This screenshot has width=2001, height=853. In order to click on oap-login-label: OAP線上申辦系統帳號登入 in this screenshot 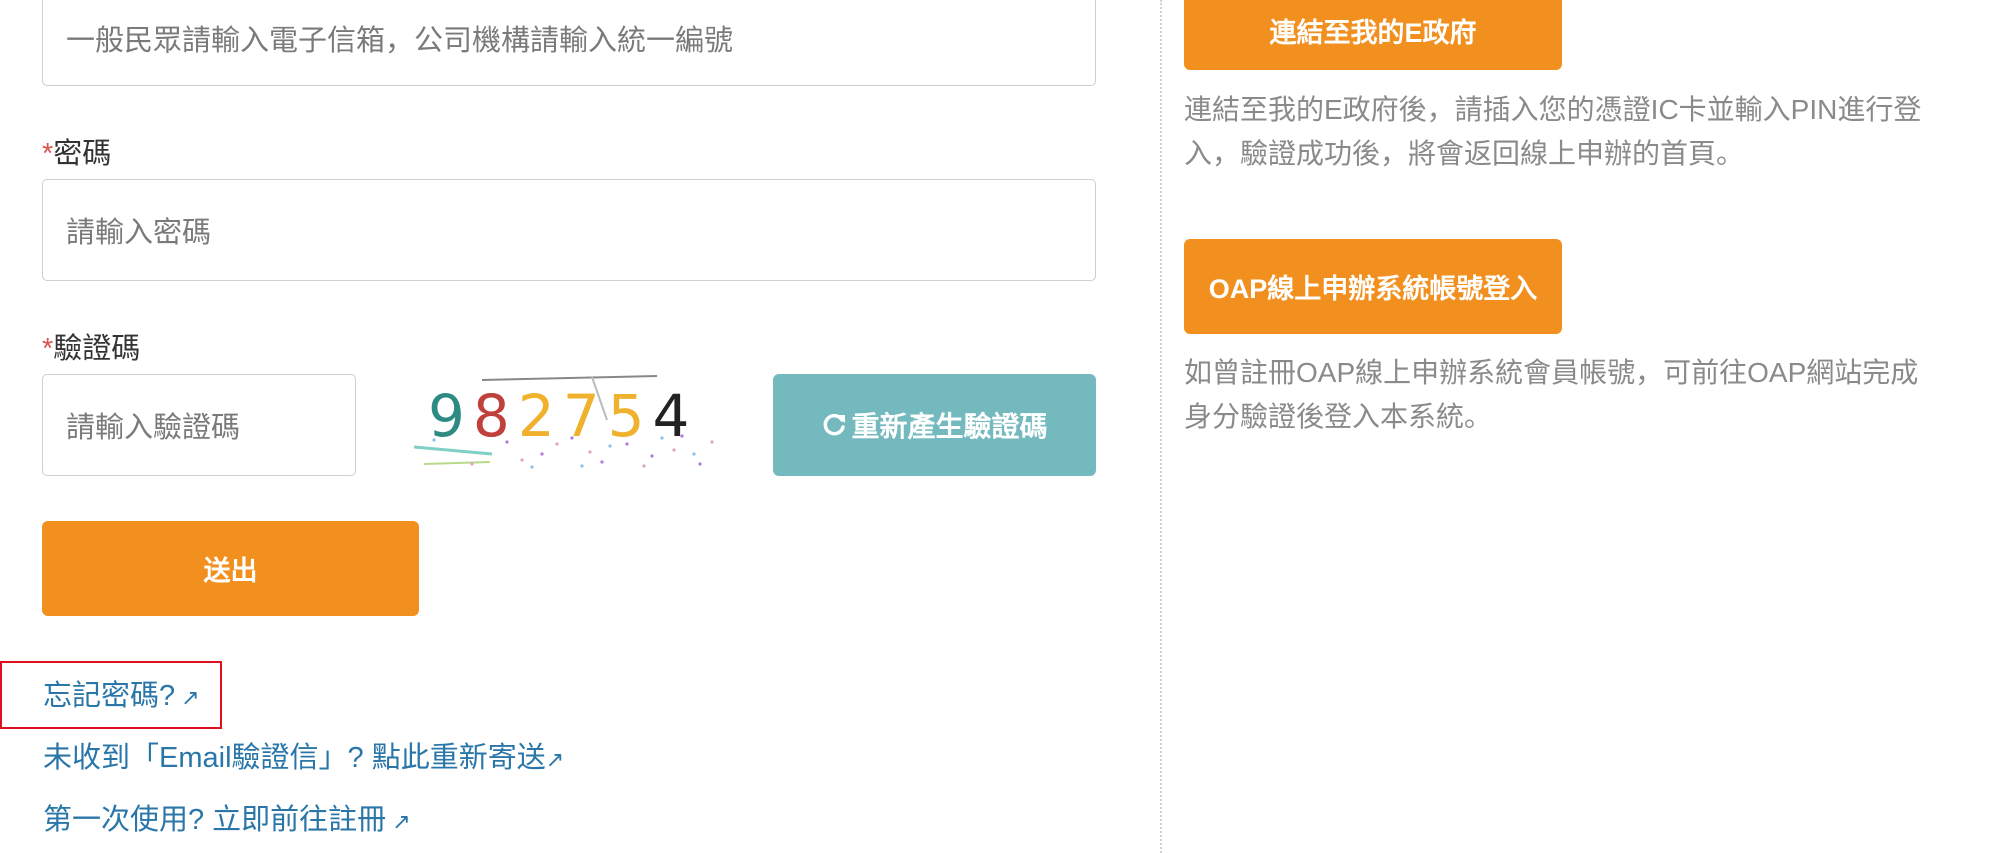, I will do `click(1373, 289)`.